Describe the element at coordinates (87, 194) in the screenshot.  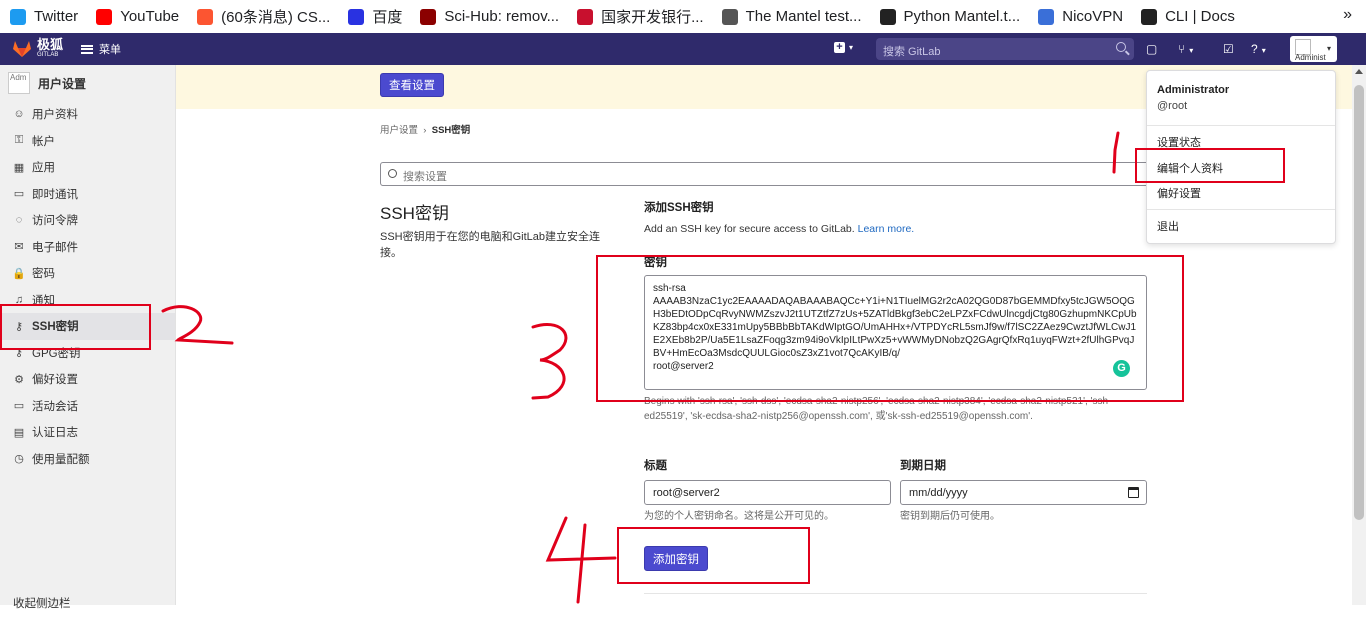
I see `sidebar-item: ▭ 即时通讯` at that location.